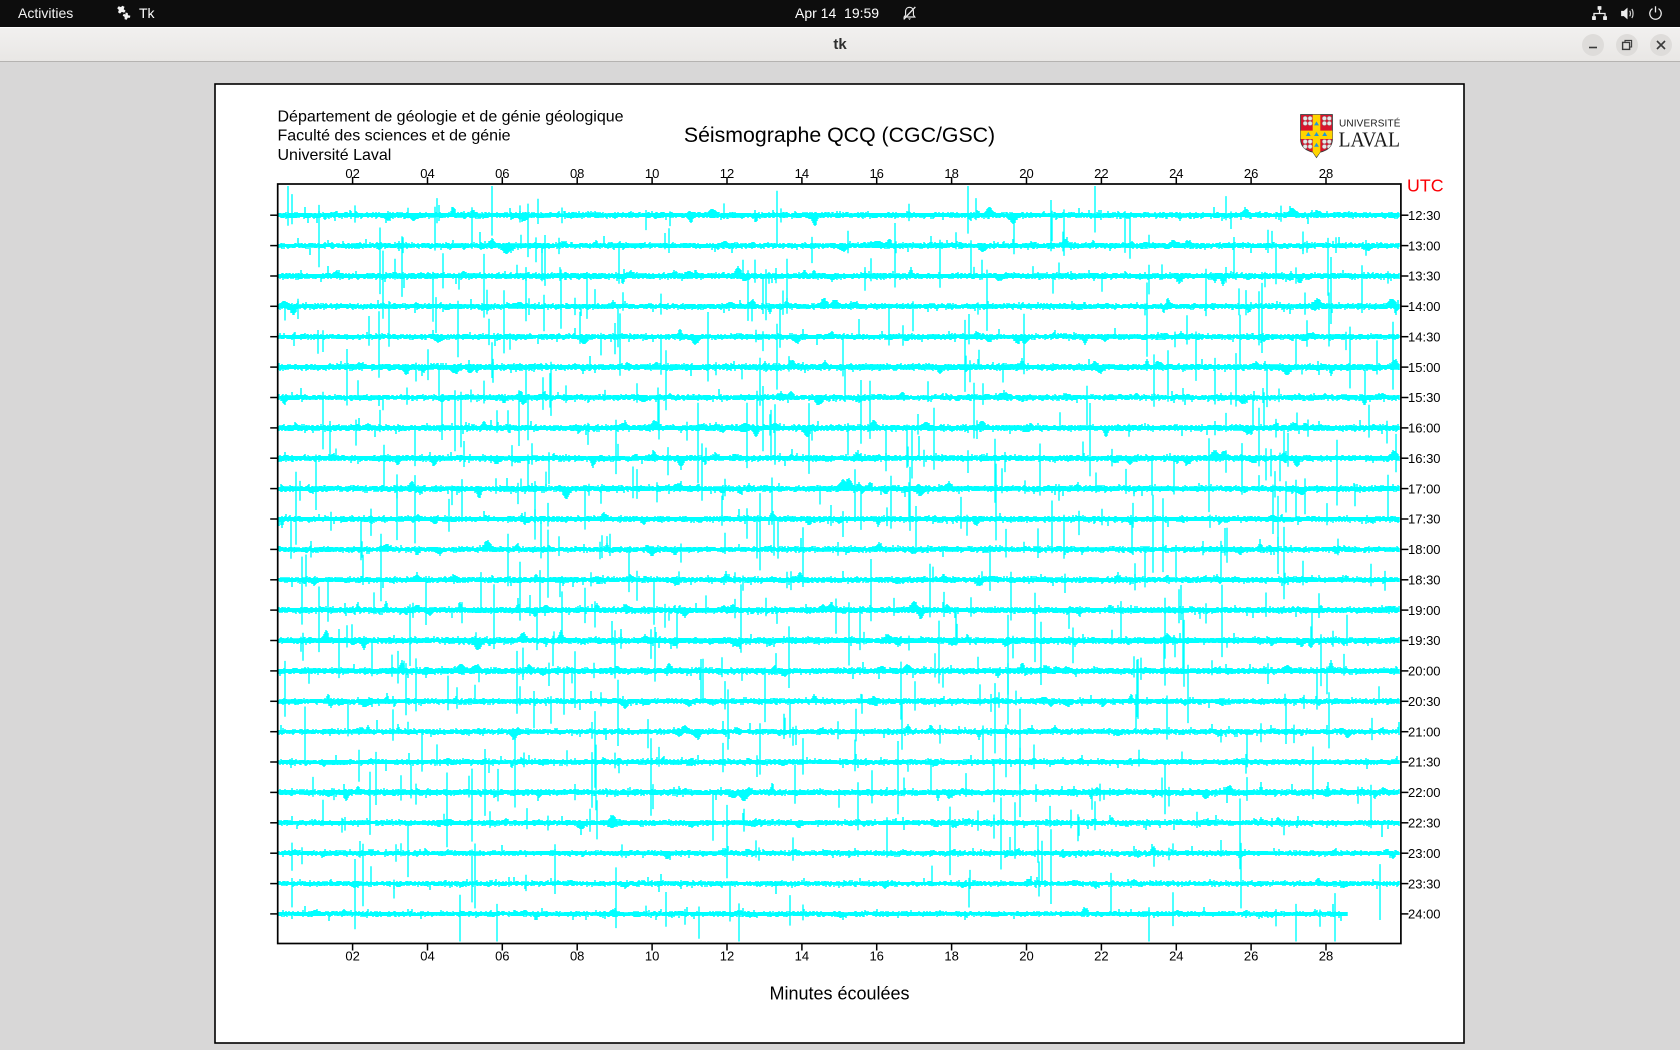 This screenshot has height=1050, width=1680. I want to click on svg-text: Université Laval, so click(335, 155).